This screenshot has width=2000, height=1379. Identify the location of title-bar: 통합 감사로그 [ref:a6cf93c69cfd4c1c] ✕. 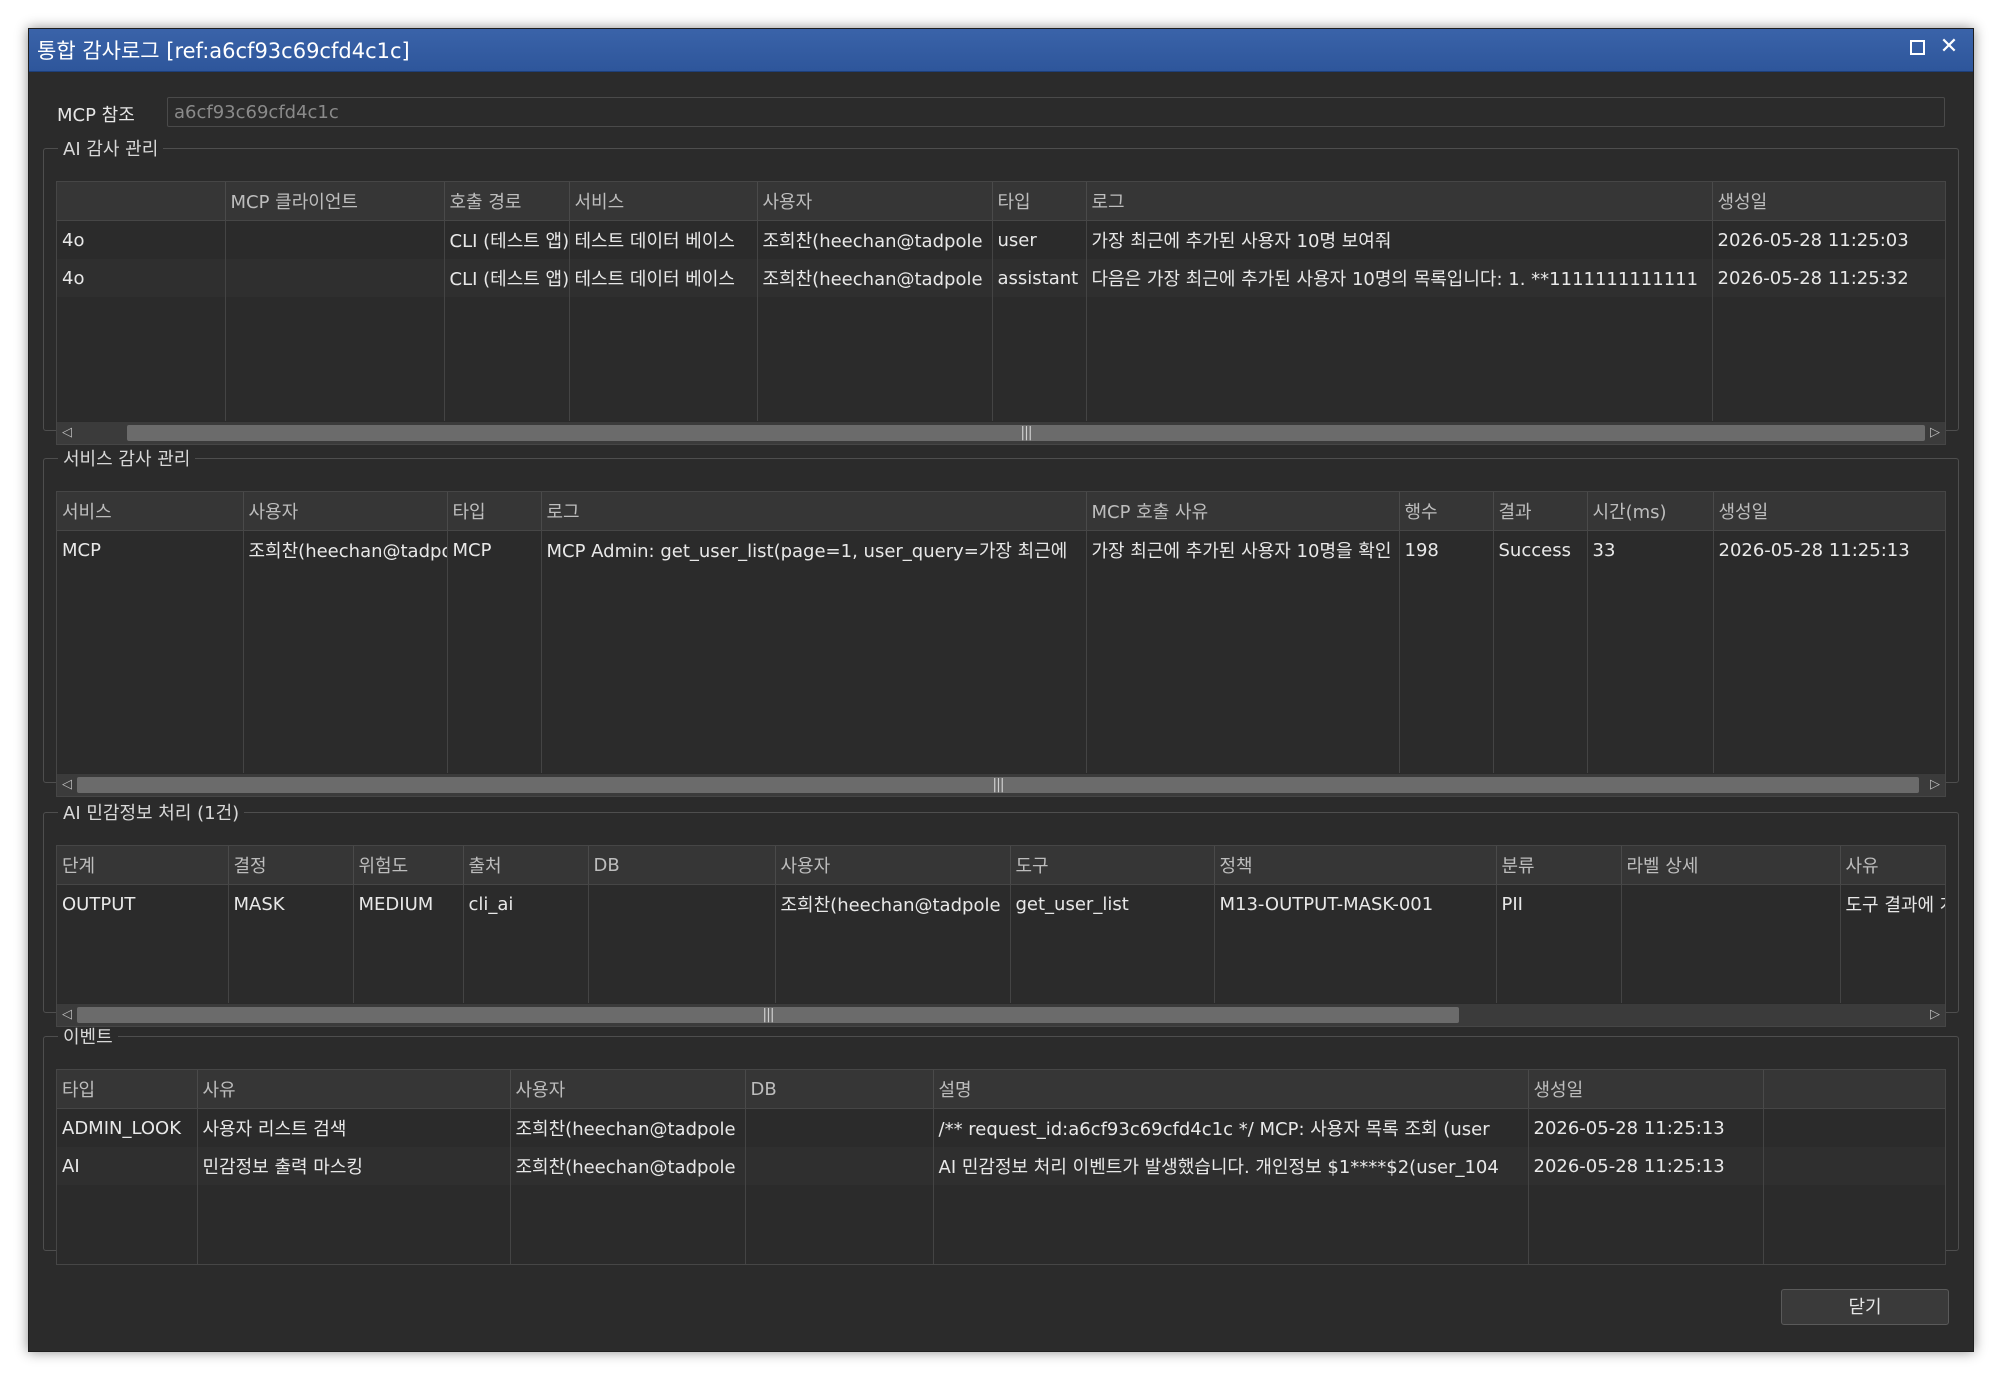
(1001, 50).